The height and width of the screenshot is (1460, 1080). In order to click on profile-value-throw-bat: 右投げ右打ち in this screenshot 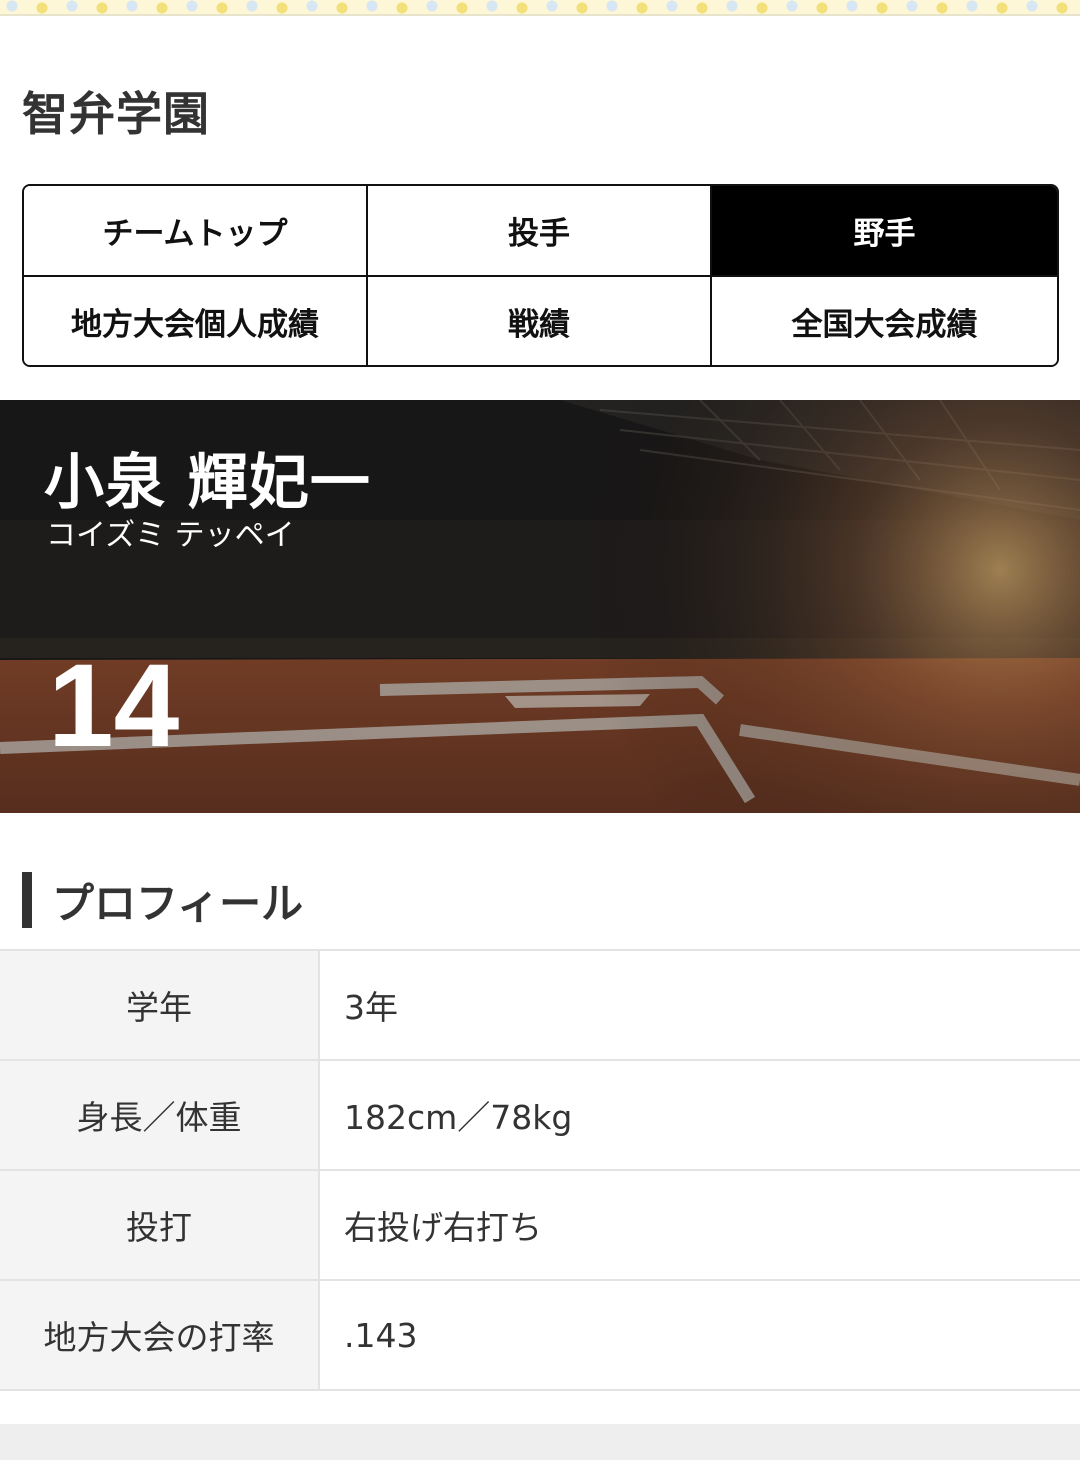, I will do `click(443, 1227)`.